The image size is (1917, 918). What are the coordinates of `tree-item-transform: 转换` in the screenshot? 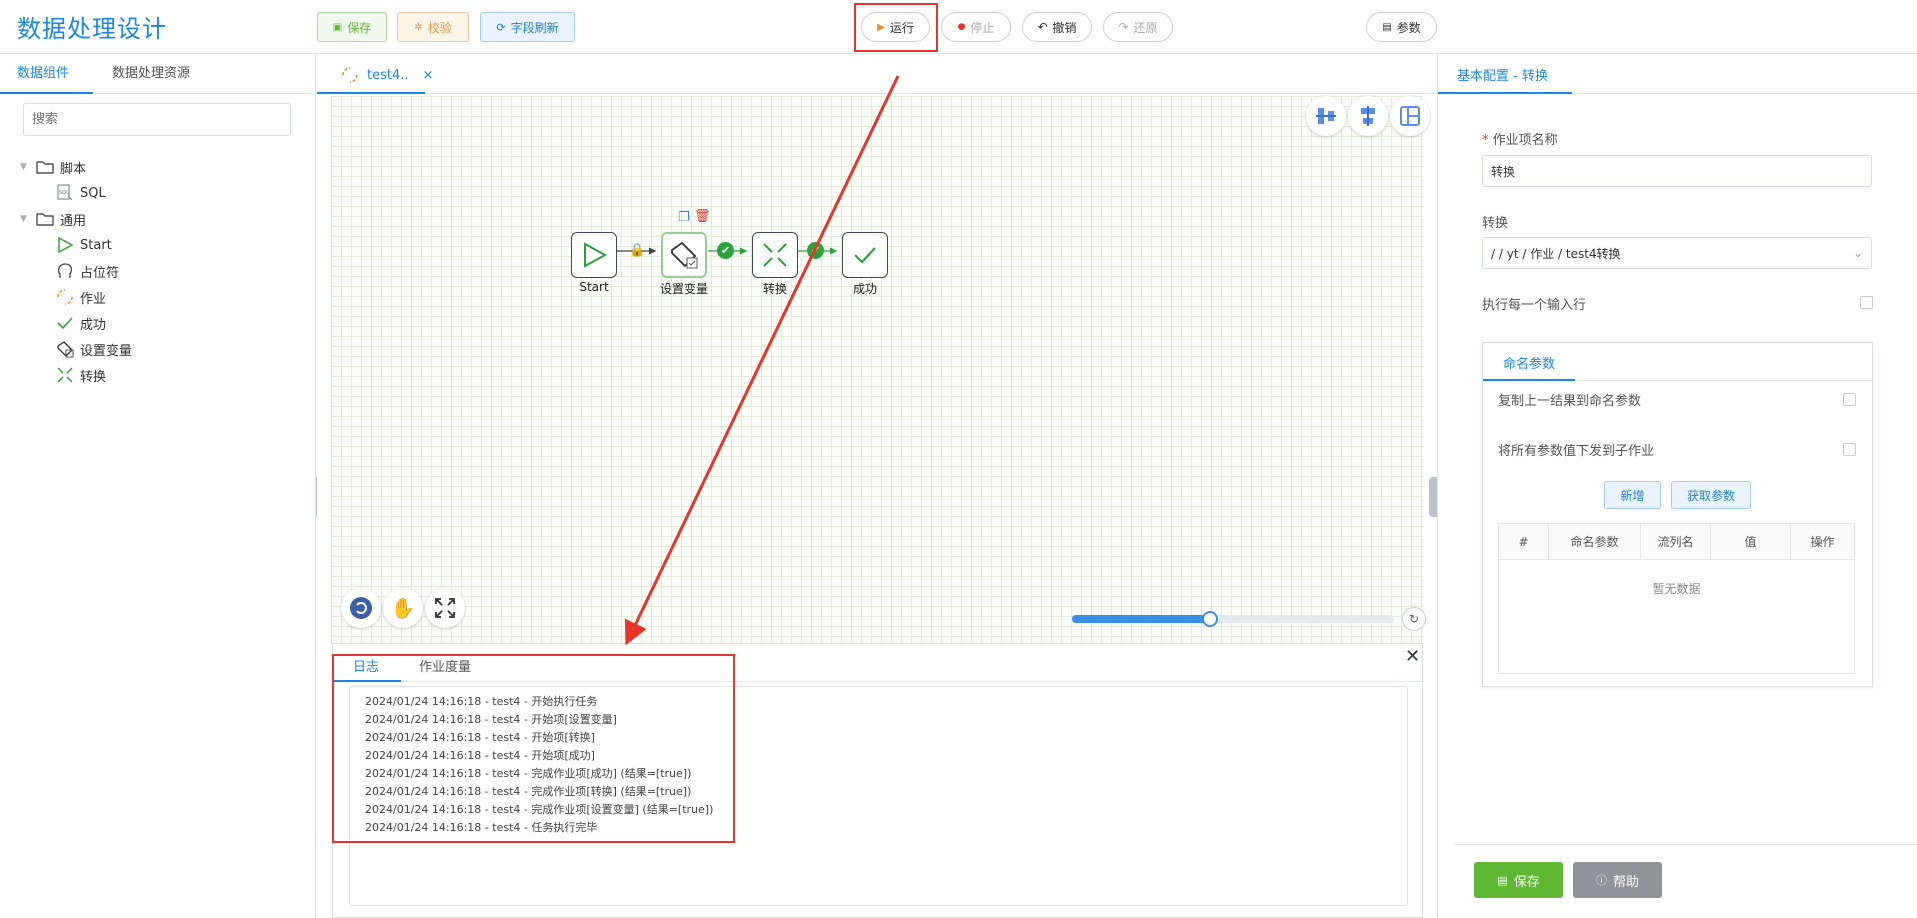 It's located at (81, 375).